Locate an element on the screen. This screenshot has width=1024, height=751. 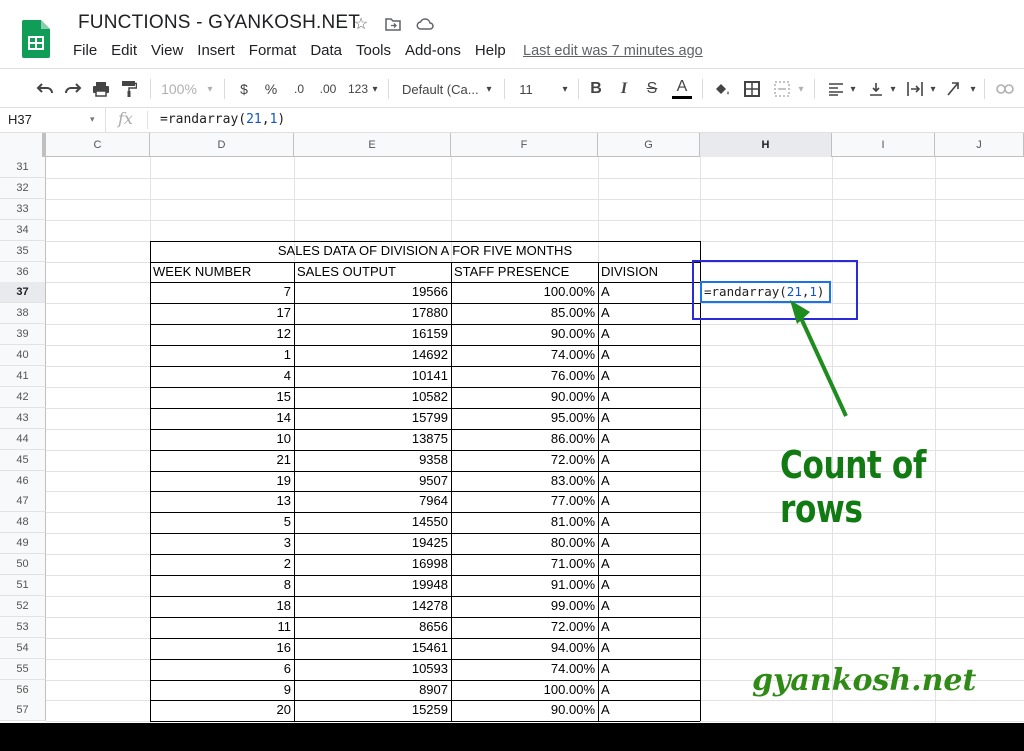
increase-decimal-button: .00 is located at coordinates (328, 89).